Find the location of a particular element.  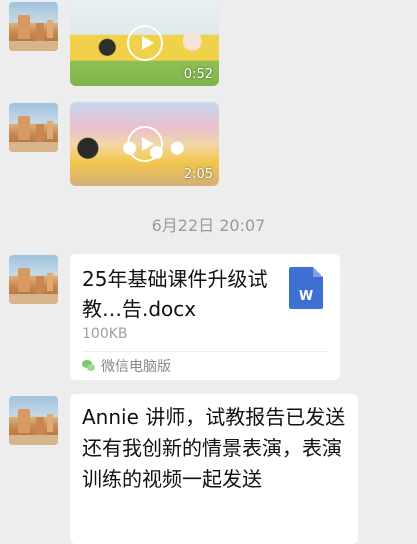

video-duration: 0:52 is located at coordinates (198, 74).